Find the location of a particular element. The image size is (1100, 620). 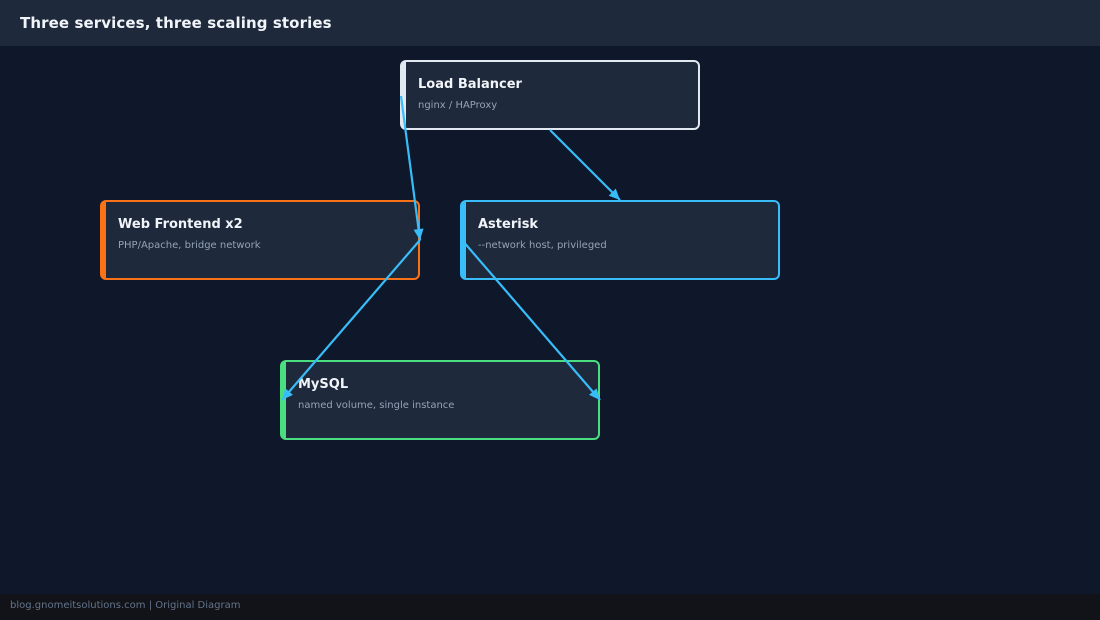

mysql-node: MySQL named volume, single instance is located at coordinates (440, 400).